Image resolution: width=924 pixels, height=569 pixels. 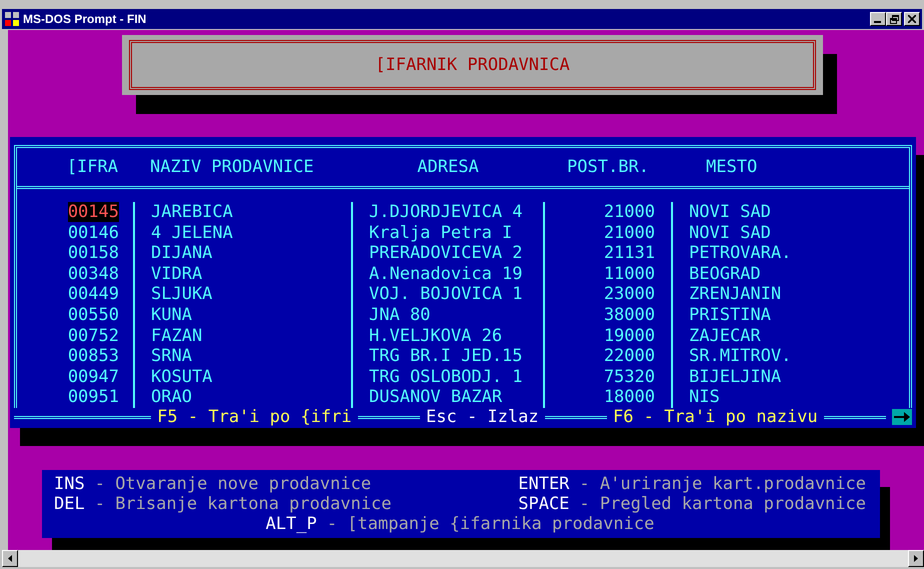 I want to click on table-cell: A.Nenadovica 19, so click(x=446, y=274).